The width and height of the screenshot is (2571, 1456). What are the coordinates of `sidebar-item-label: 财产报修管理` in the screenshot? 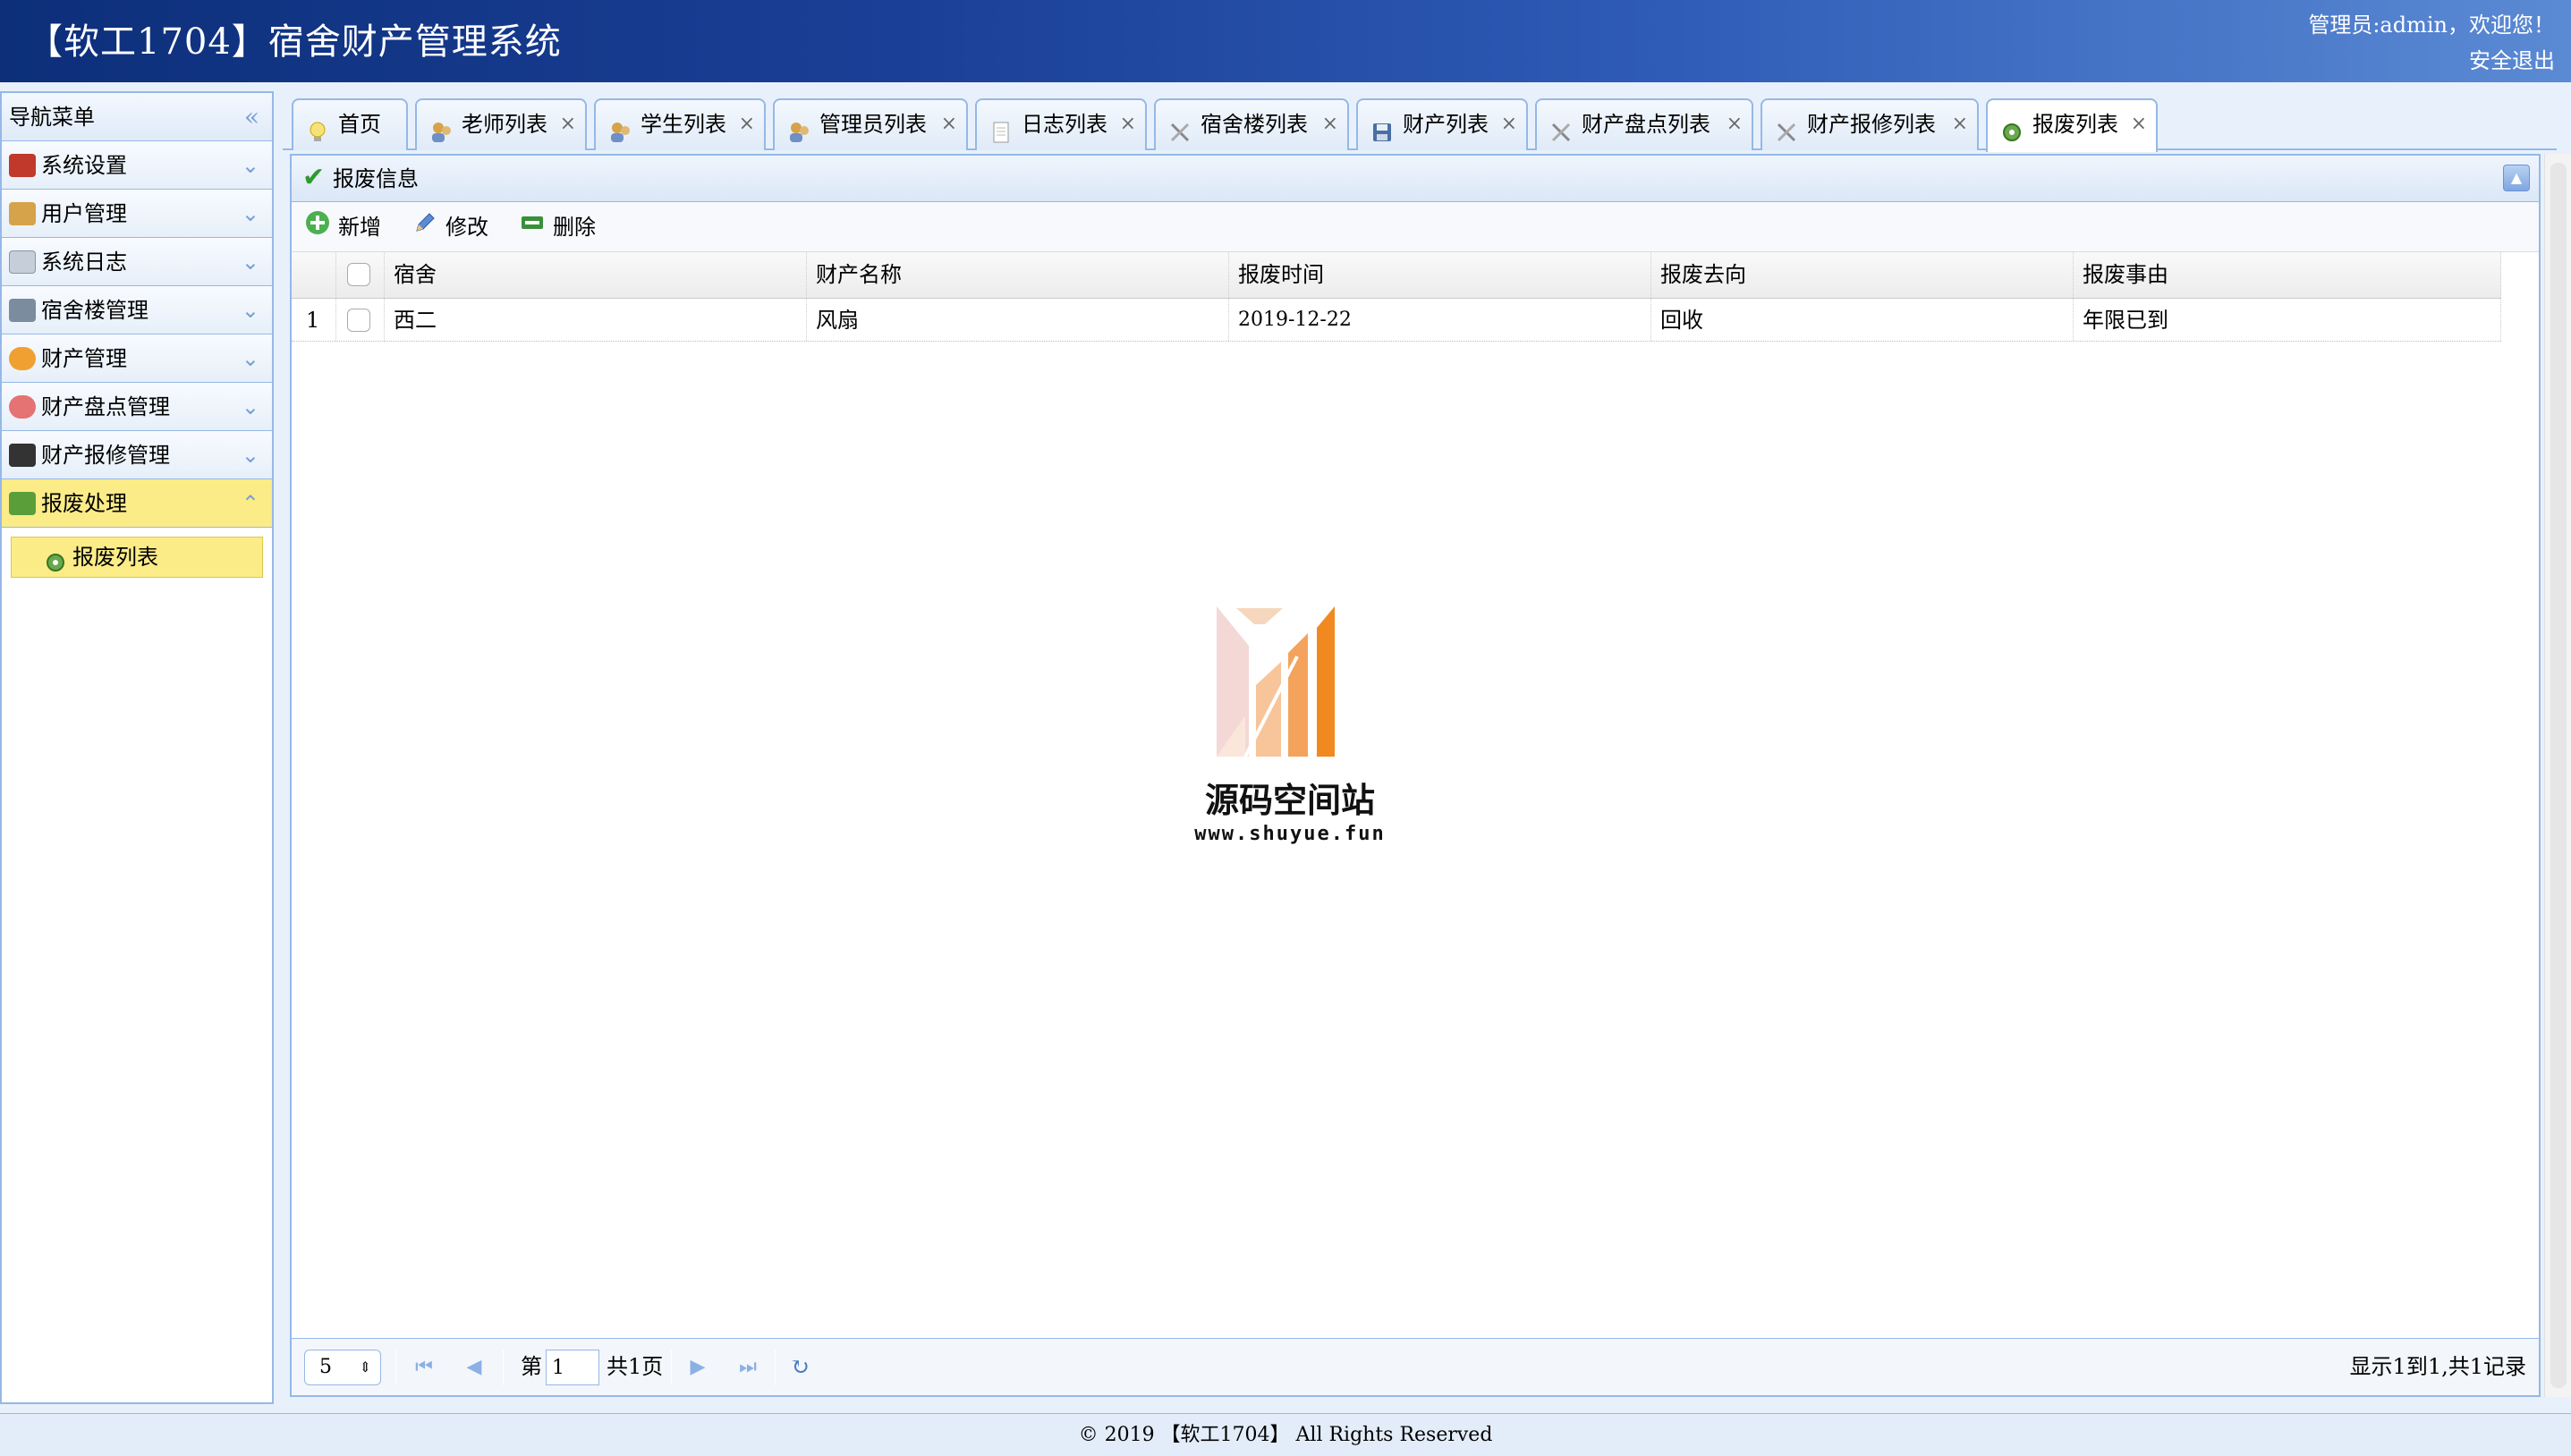 It's located at (105, 455).